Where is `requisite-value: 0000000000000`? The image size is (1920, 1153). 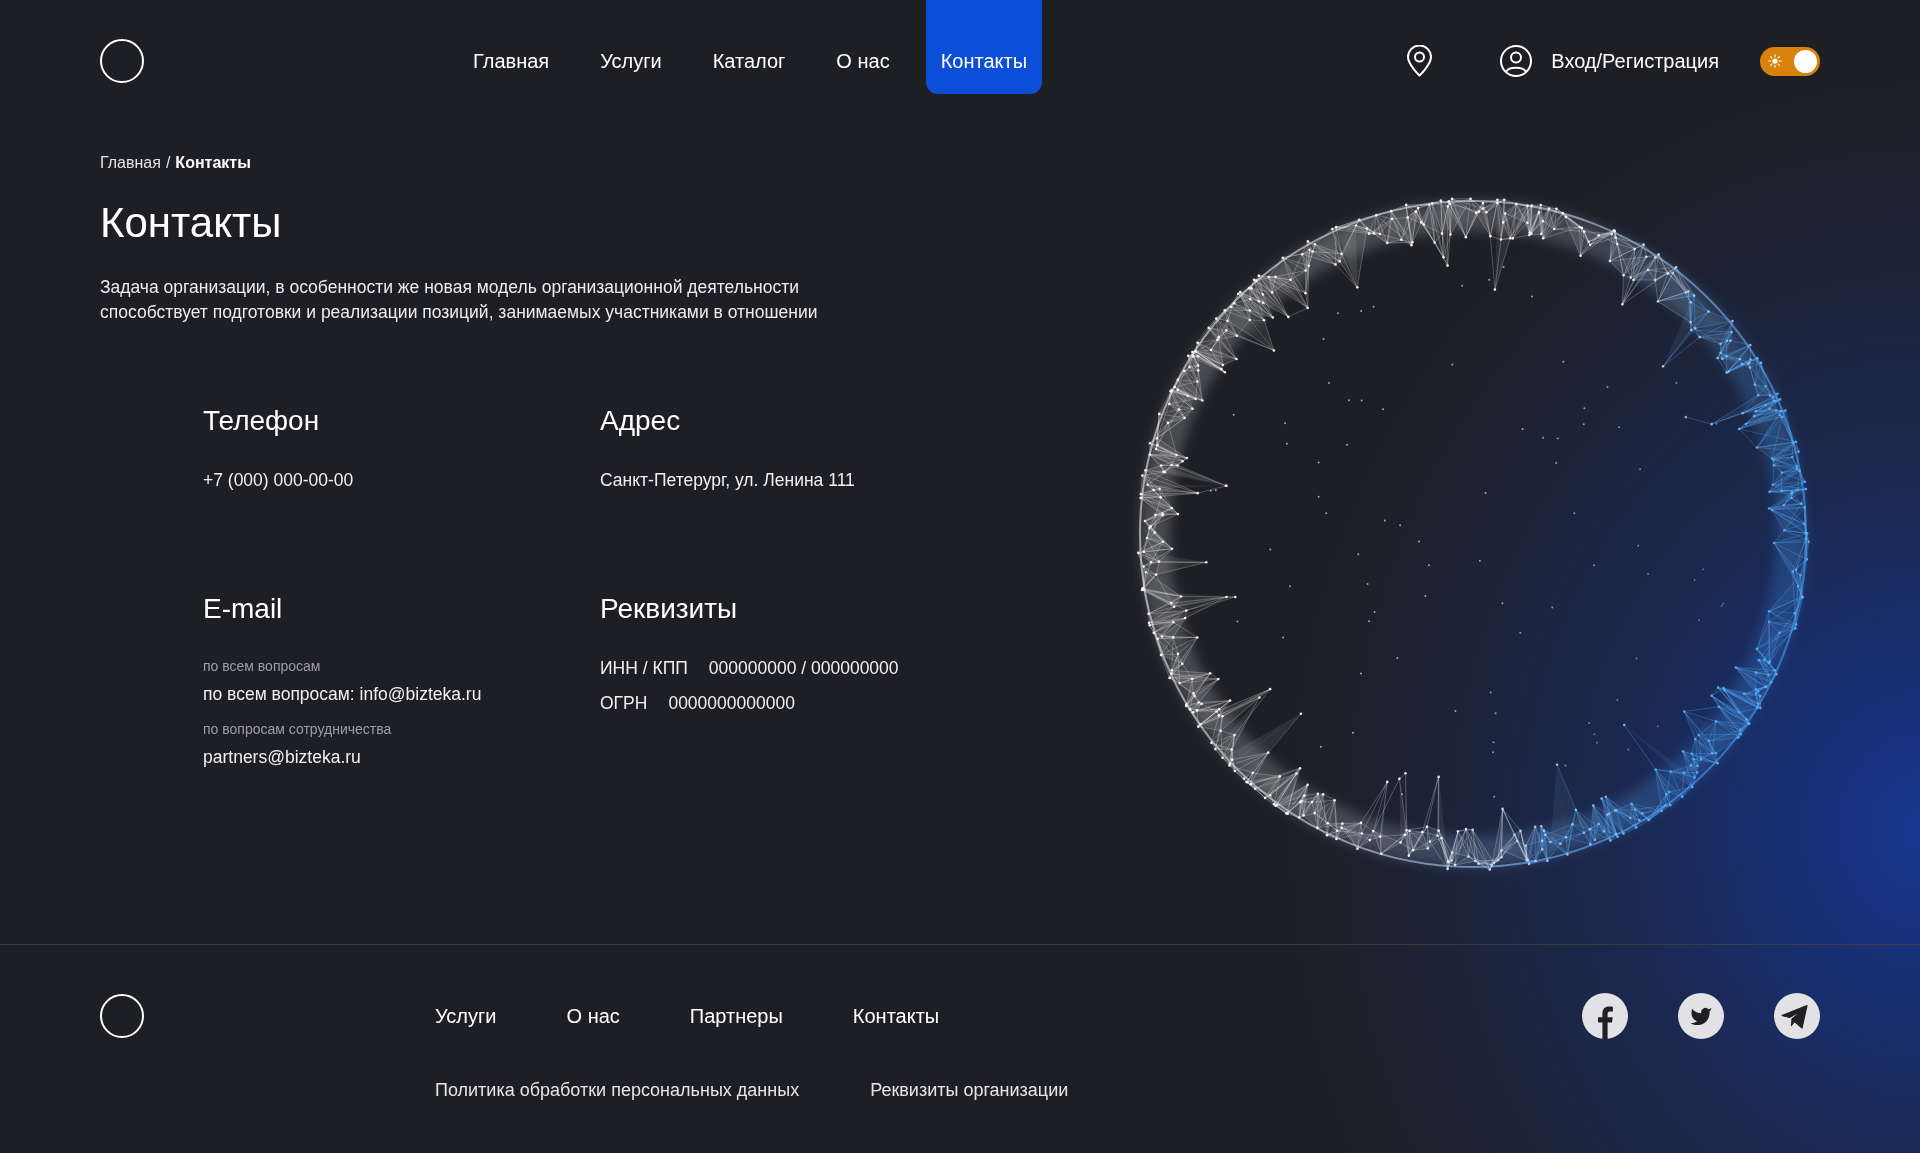
requisite-value: 0000000000000 is located at coordinates (731, 703).